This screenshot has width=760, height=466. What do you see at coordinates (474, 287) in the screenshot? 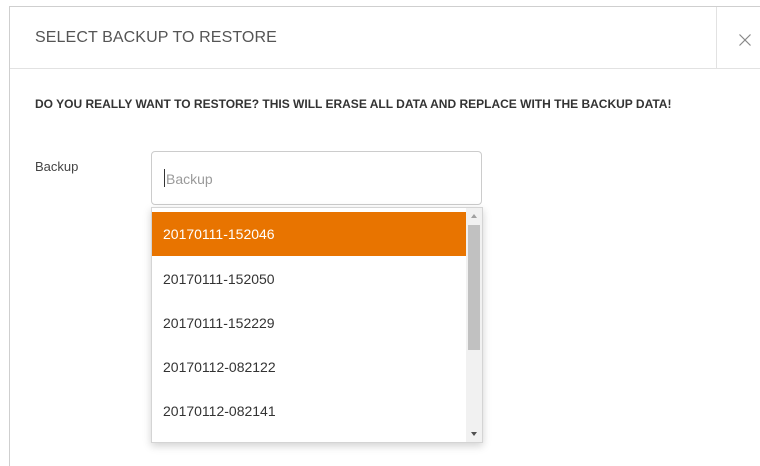
I see `scrollbar-thumb` at bounding box center [474, 287].